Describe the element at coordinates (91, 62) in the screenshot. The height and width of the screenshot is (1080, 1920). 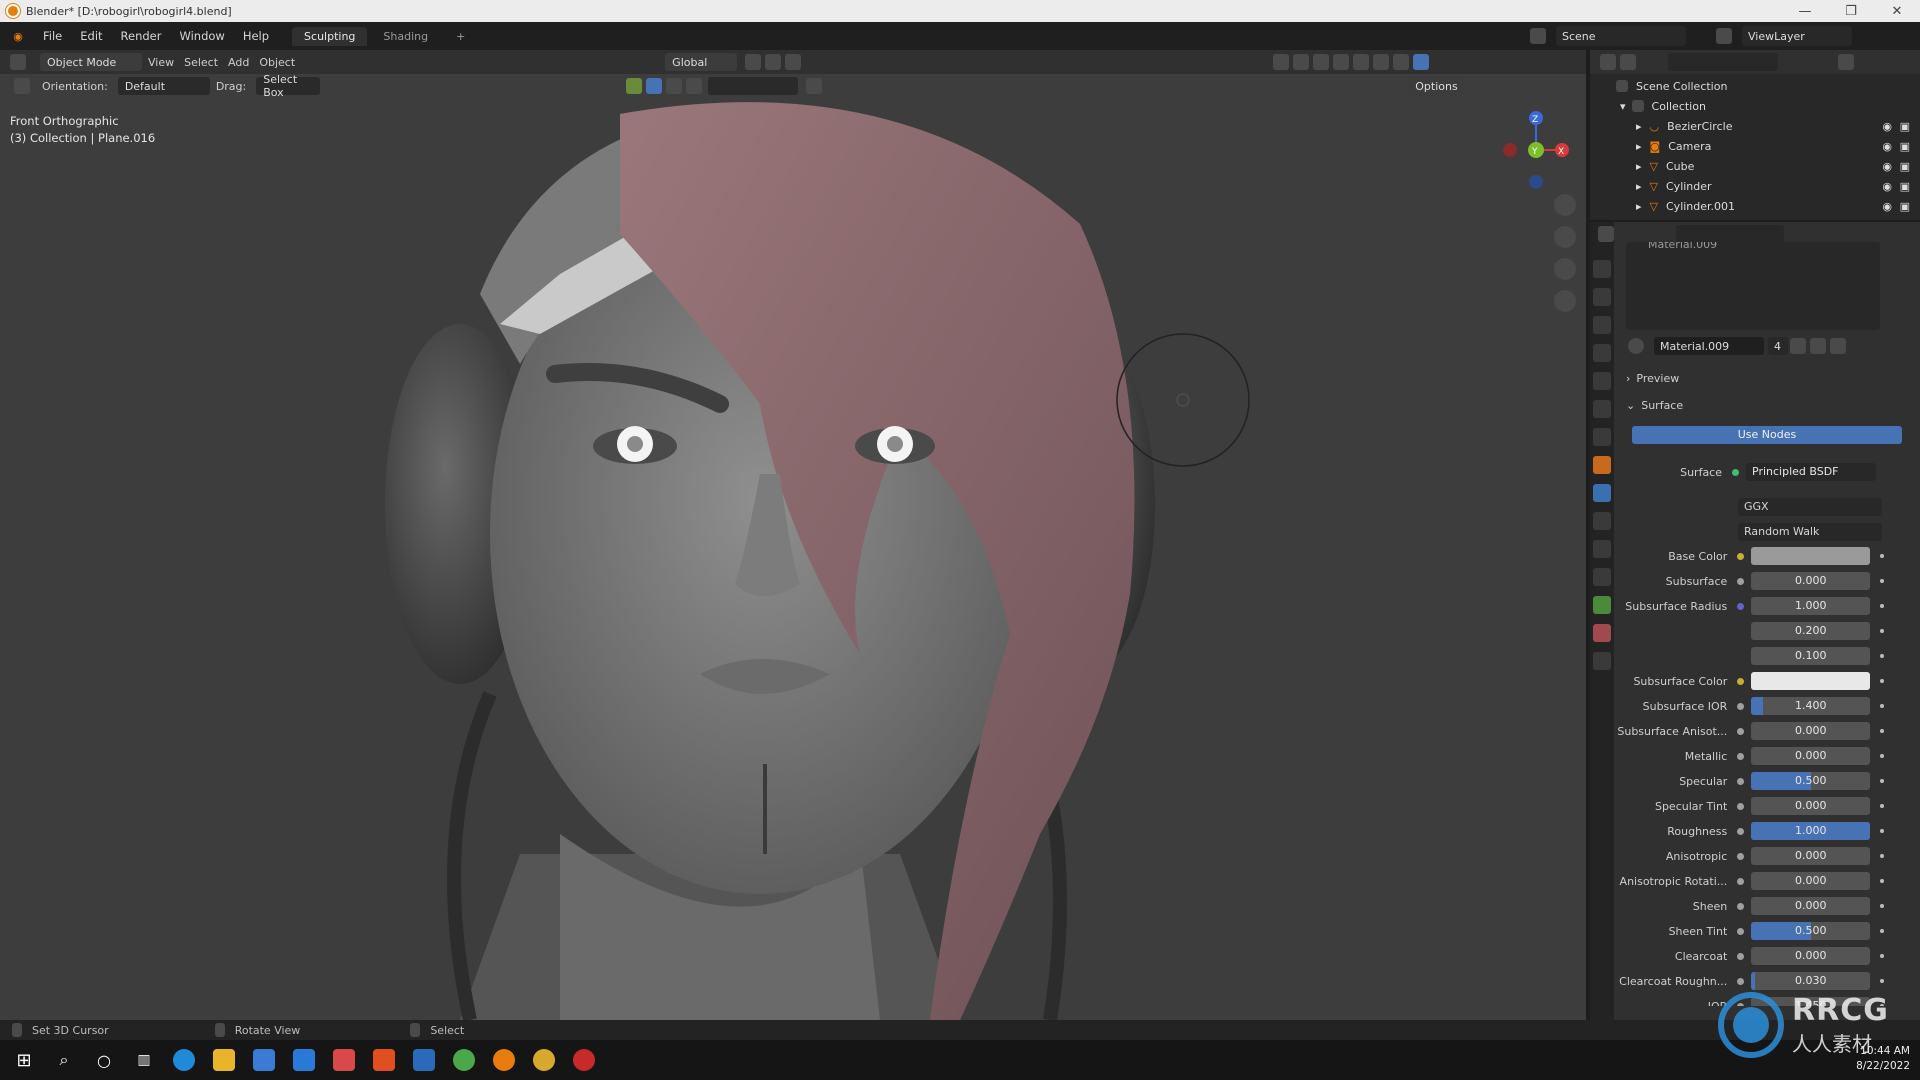
I see `mode-selector: Object Mode` at that location.